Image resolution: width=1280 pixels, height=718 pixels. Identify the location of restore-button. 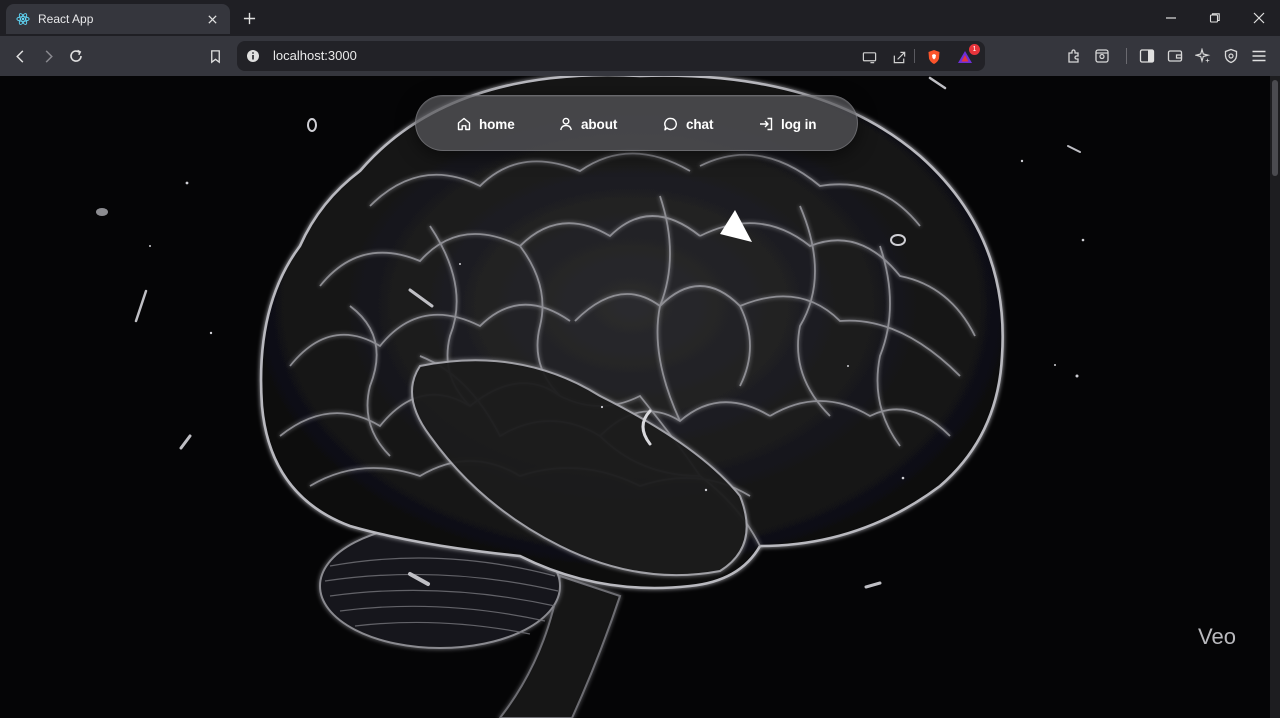
(1215, 18).